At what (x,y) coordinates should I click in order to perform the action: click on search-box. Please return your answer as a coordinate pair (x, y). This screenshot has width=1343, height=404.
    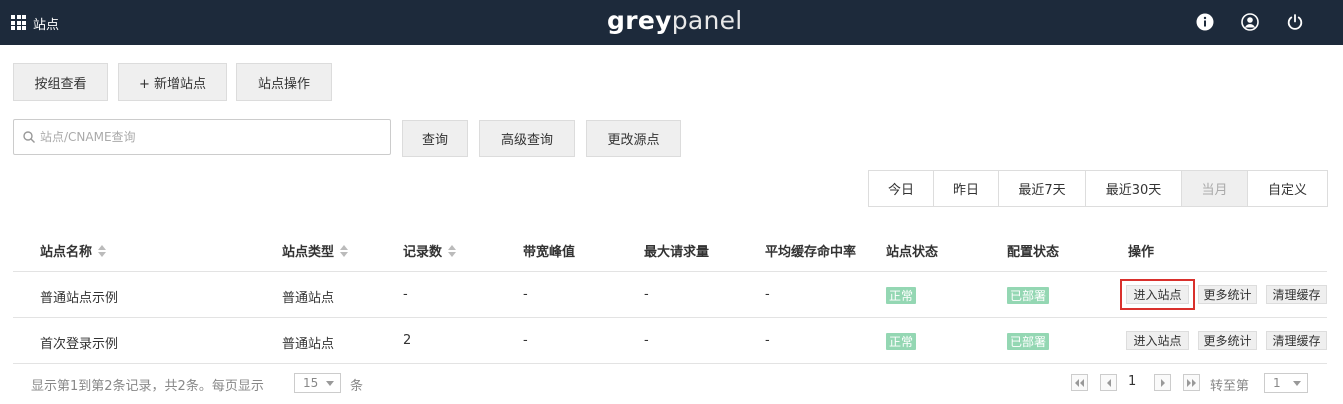
    Looking at the image, I should click on (202, 137).